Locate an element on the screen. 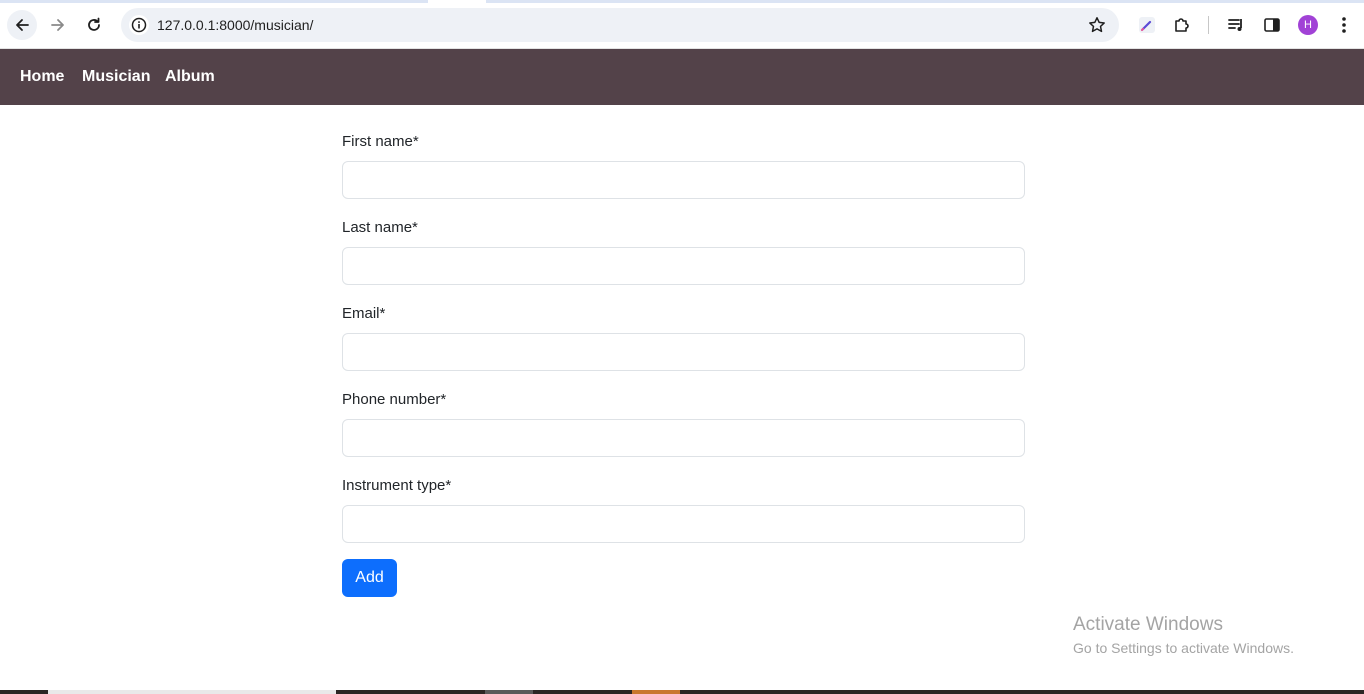  phone-number-input is located at coordinates (683, 438).